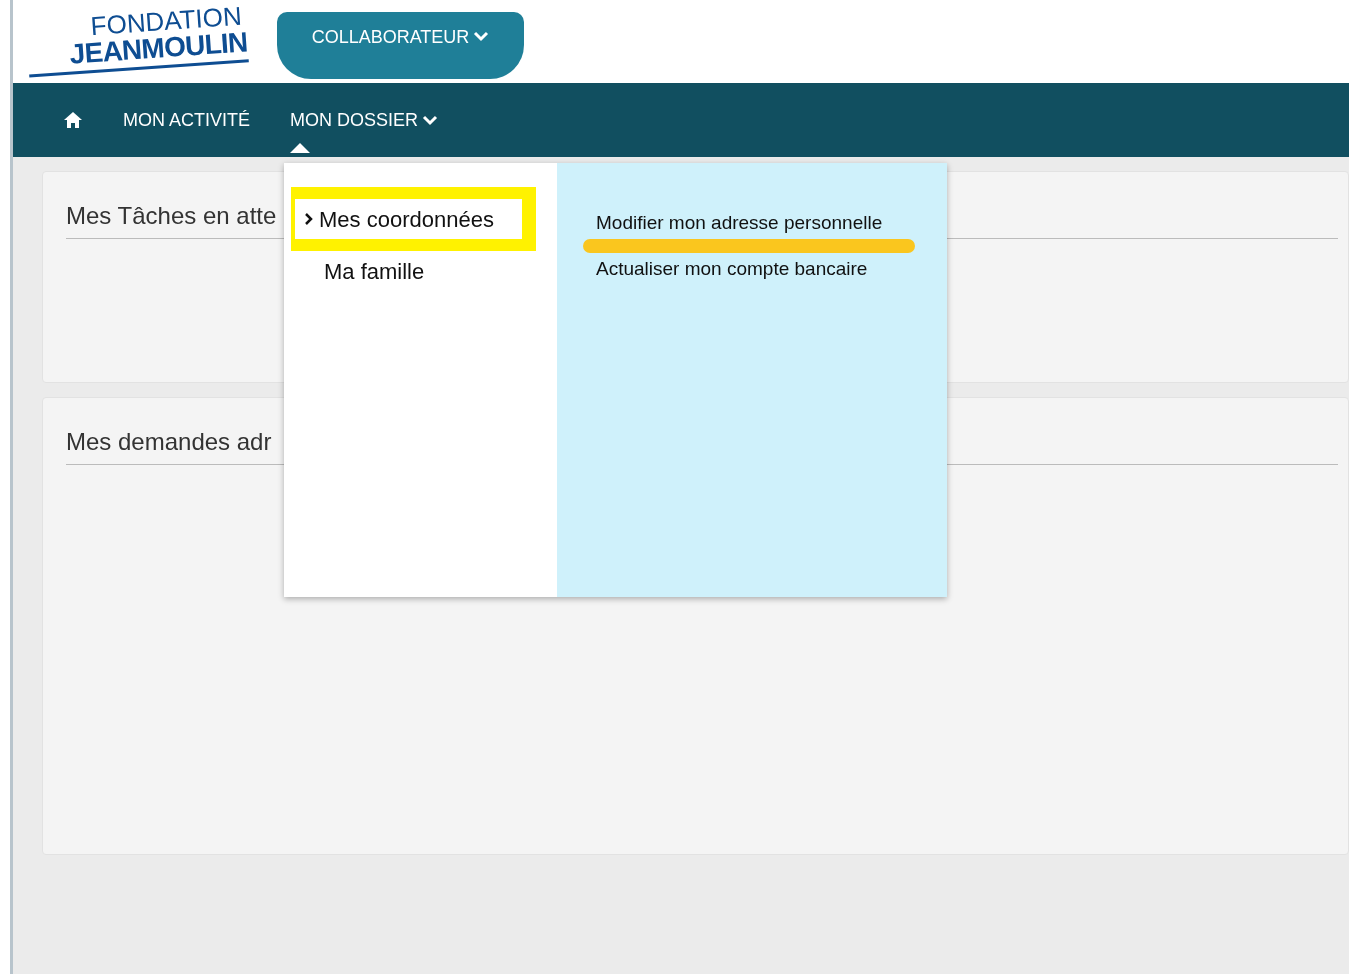  What do you see at coordinates (186, 120) in the screenshot?
I see `nav-link: MON ACTIVITÉ` at bounding box center [186, 120].